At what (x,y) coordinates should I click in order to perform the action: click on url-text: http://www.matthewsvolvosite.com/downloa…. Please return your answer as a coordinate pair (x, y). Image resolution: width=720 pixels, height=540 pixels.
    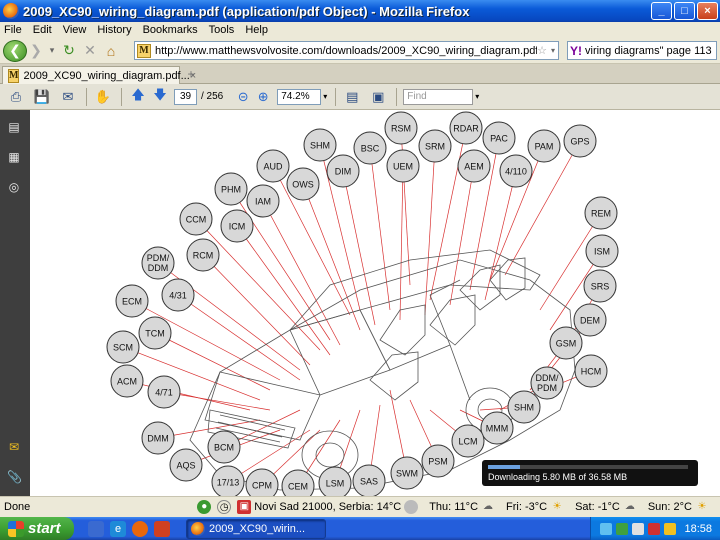
    Looking at the image, I should click on (346, 51).